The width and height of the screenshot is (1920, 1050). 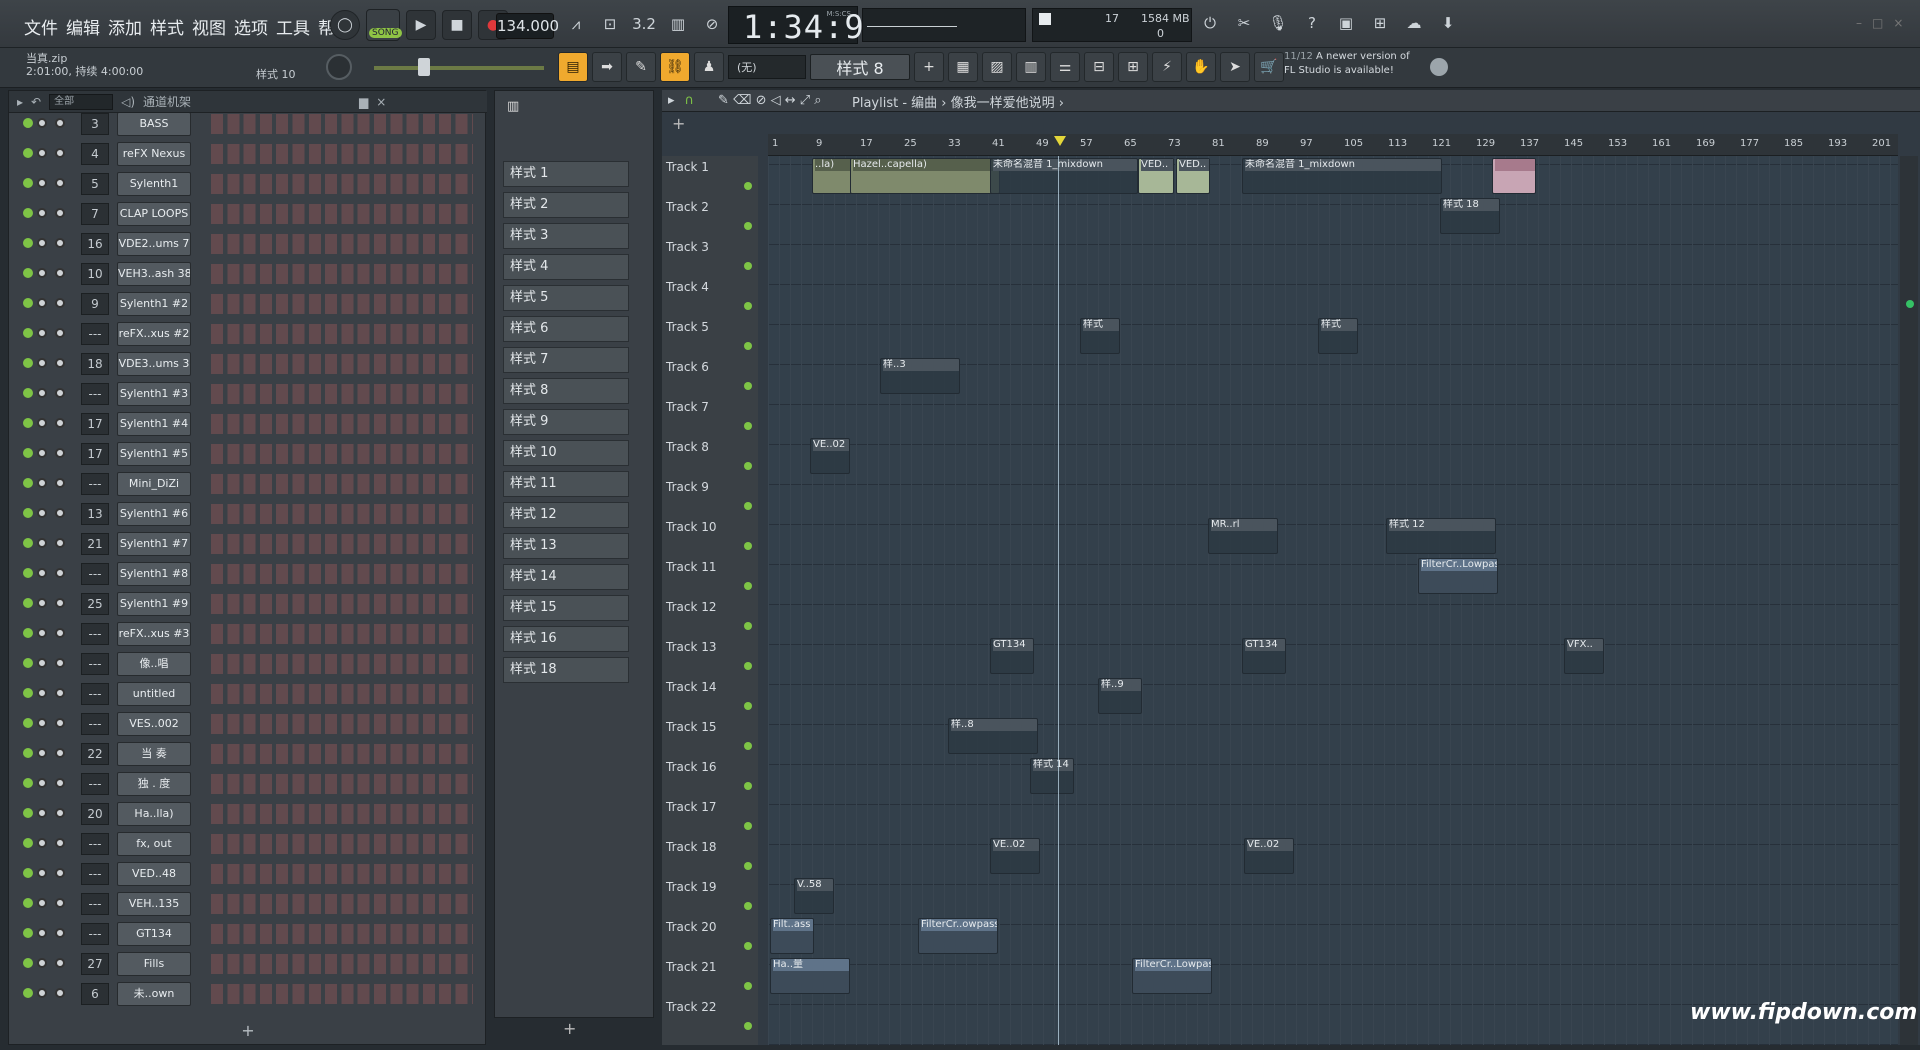 What do you see at coordinates (860, 67) in the screenshot?
I see `pattern-selector: 样式 8` at bounding box center [860, 67].